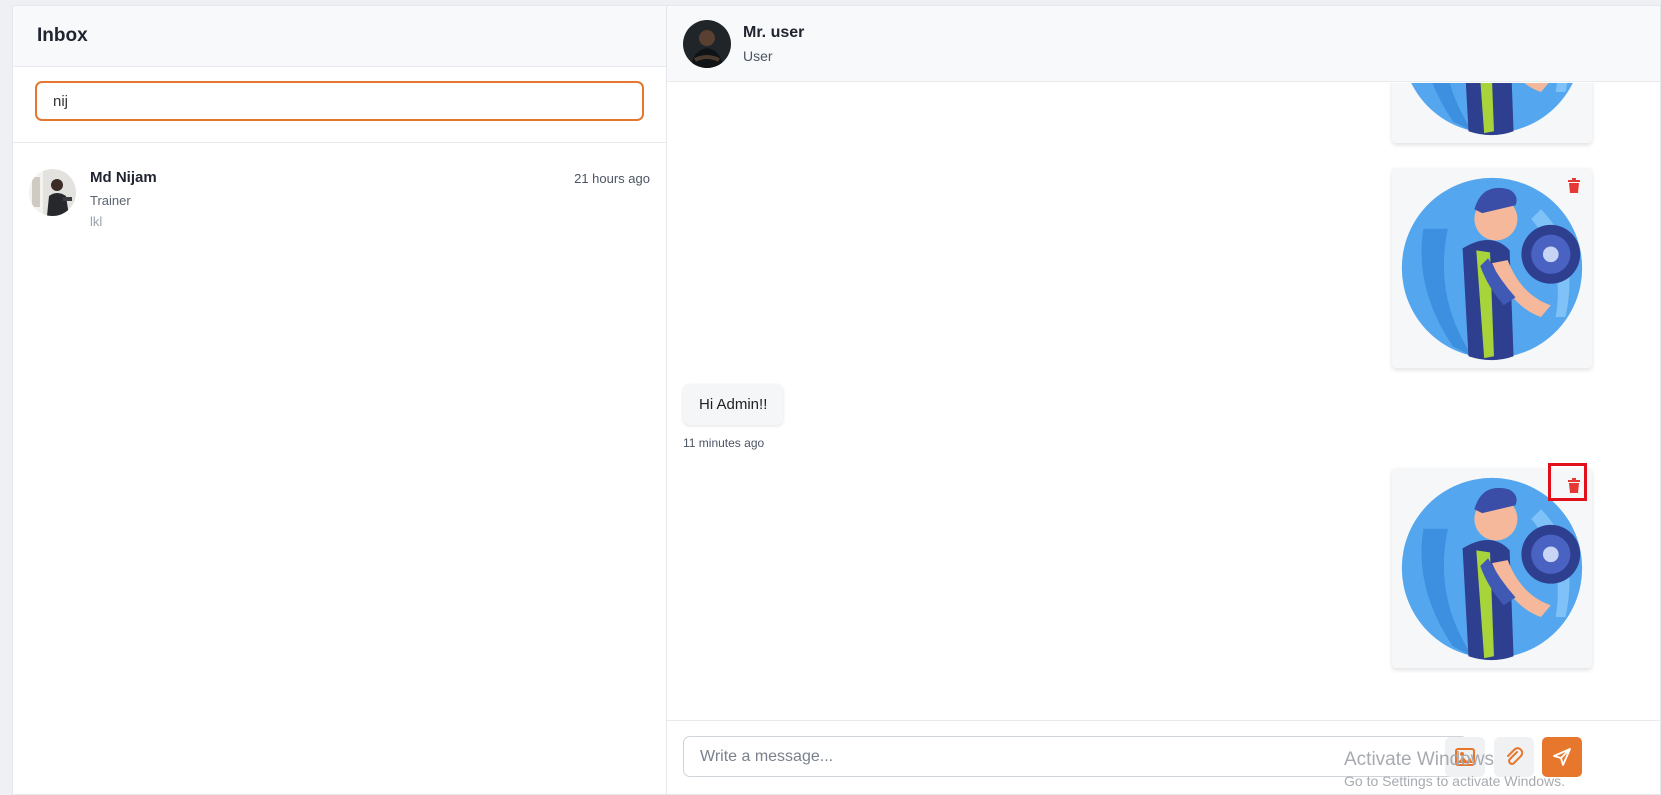  I want to click on contact-item: Md Nijam Trainer lkl 21 hours ago, so click(339, 188).